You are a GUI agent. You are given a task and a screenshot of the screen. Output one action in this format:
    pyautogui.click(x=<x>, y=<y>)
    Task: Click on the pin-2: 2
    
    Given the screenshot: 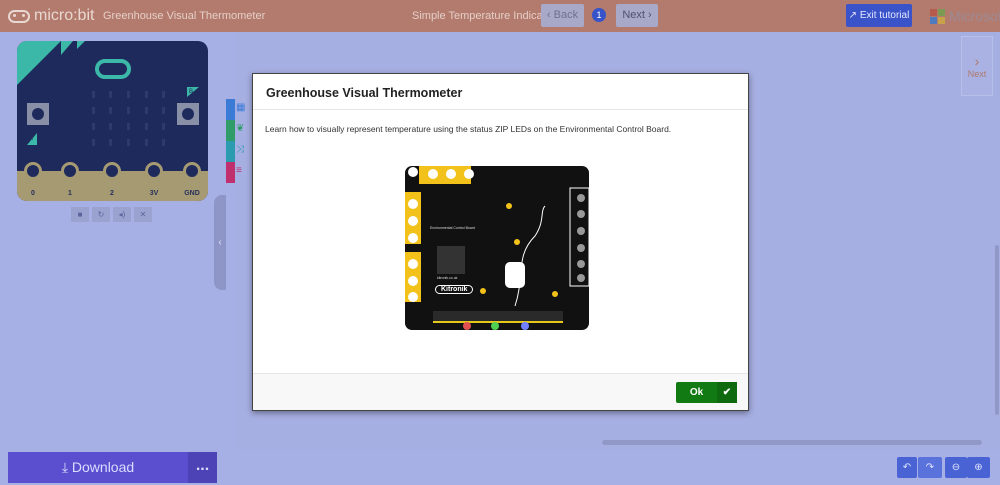 What is the action you would take?
    pyautogui.click(x=112, y=179)
    